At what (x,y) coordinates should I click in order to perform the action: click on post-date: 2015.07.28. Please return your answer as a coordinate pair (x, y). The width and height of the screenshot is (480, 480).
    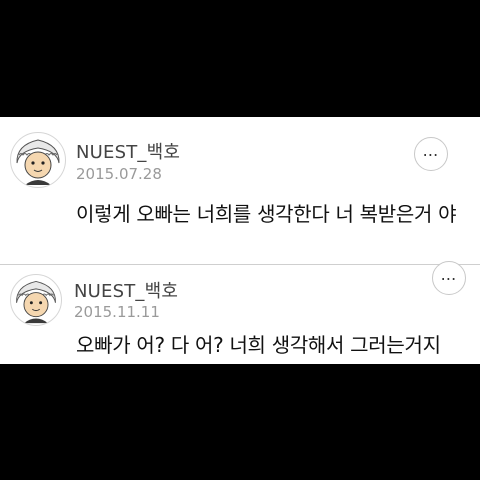
    Looking at the image, I should click on (119, 174).